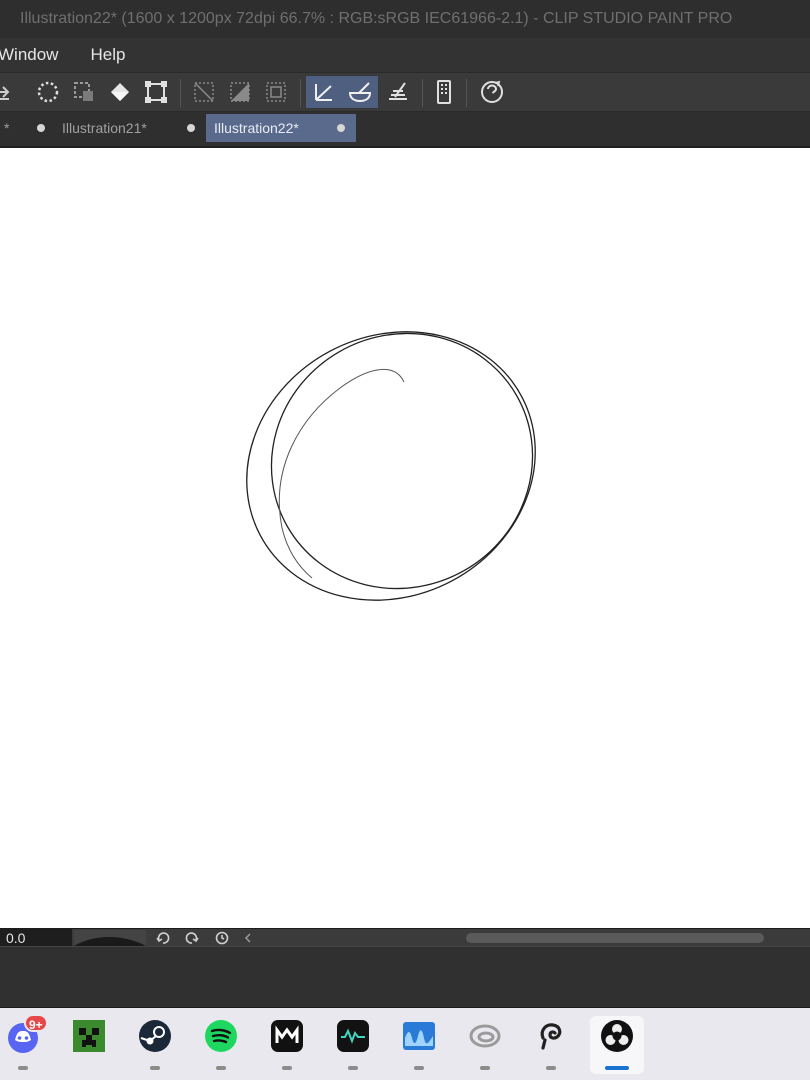  I want to click on tab-label: Illustration22*, so click(256, 128).